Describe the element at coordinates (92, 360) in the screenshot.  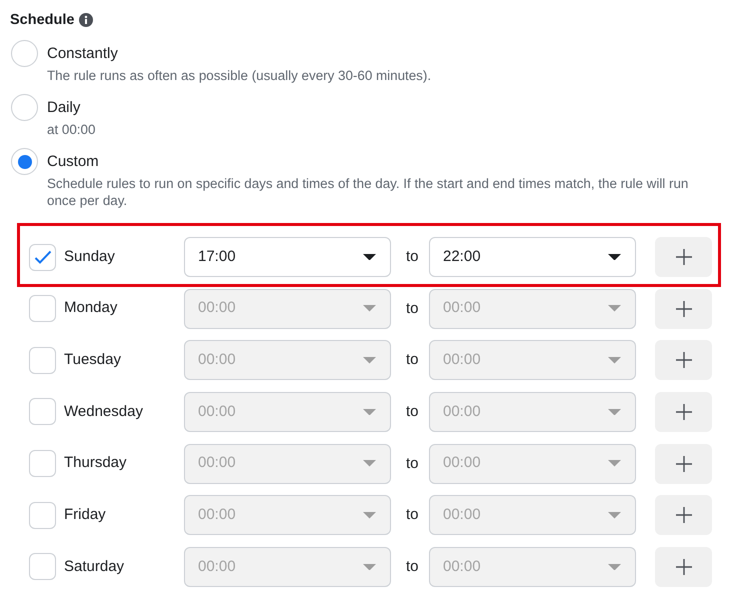
I see `day-label: Tuesday` at that location.